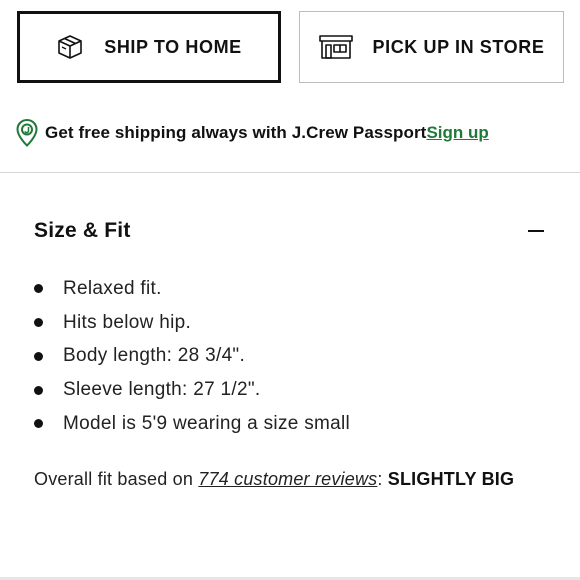 The width and height of the screenshot is (580, 580). What do you see at coordinates (292, 231) in the screenshot?
I see `size-fit-header: Size & Fit` at bounding box center [292, 231].